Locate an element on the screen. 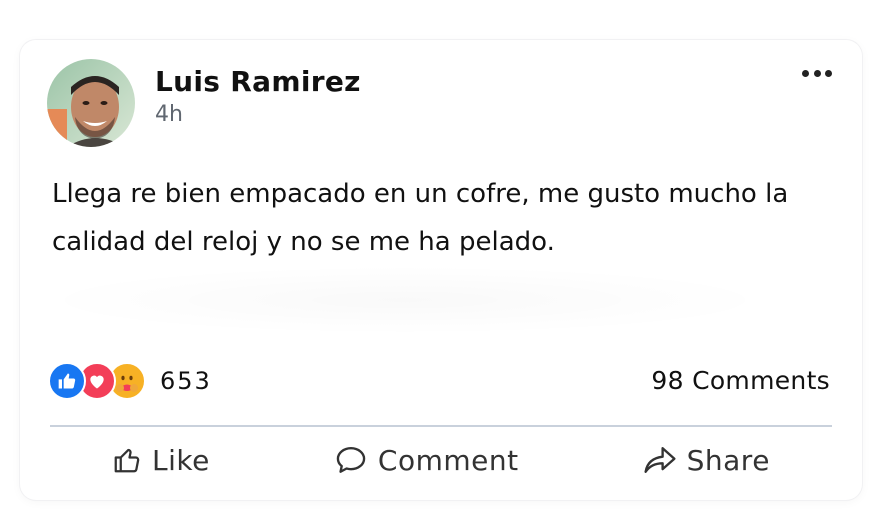 The image size is (888, 516). like-button: Like is located at coordinates (161, 460).